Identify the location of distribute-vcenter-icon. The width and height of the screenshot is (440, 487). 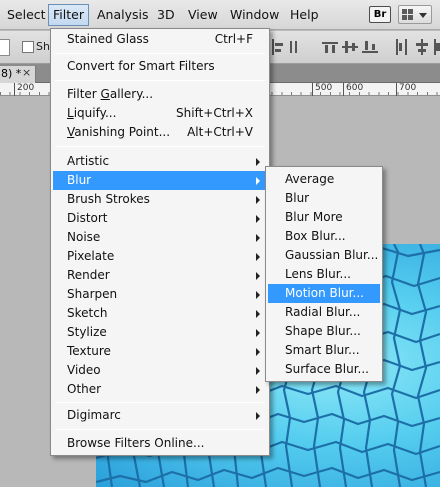
(350, 47).